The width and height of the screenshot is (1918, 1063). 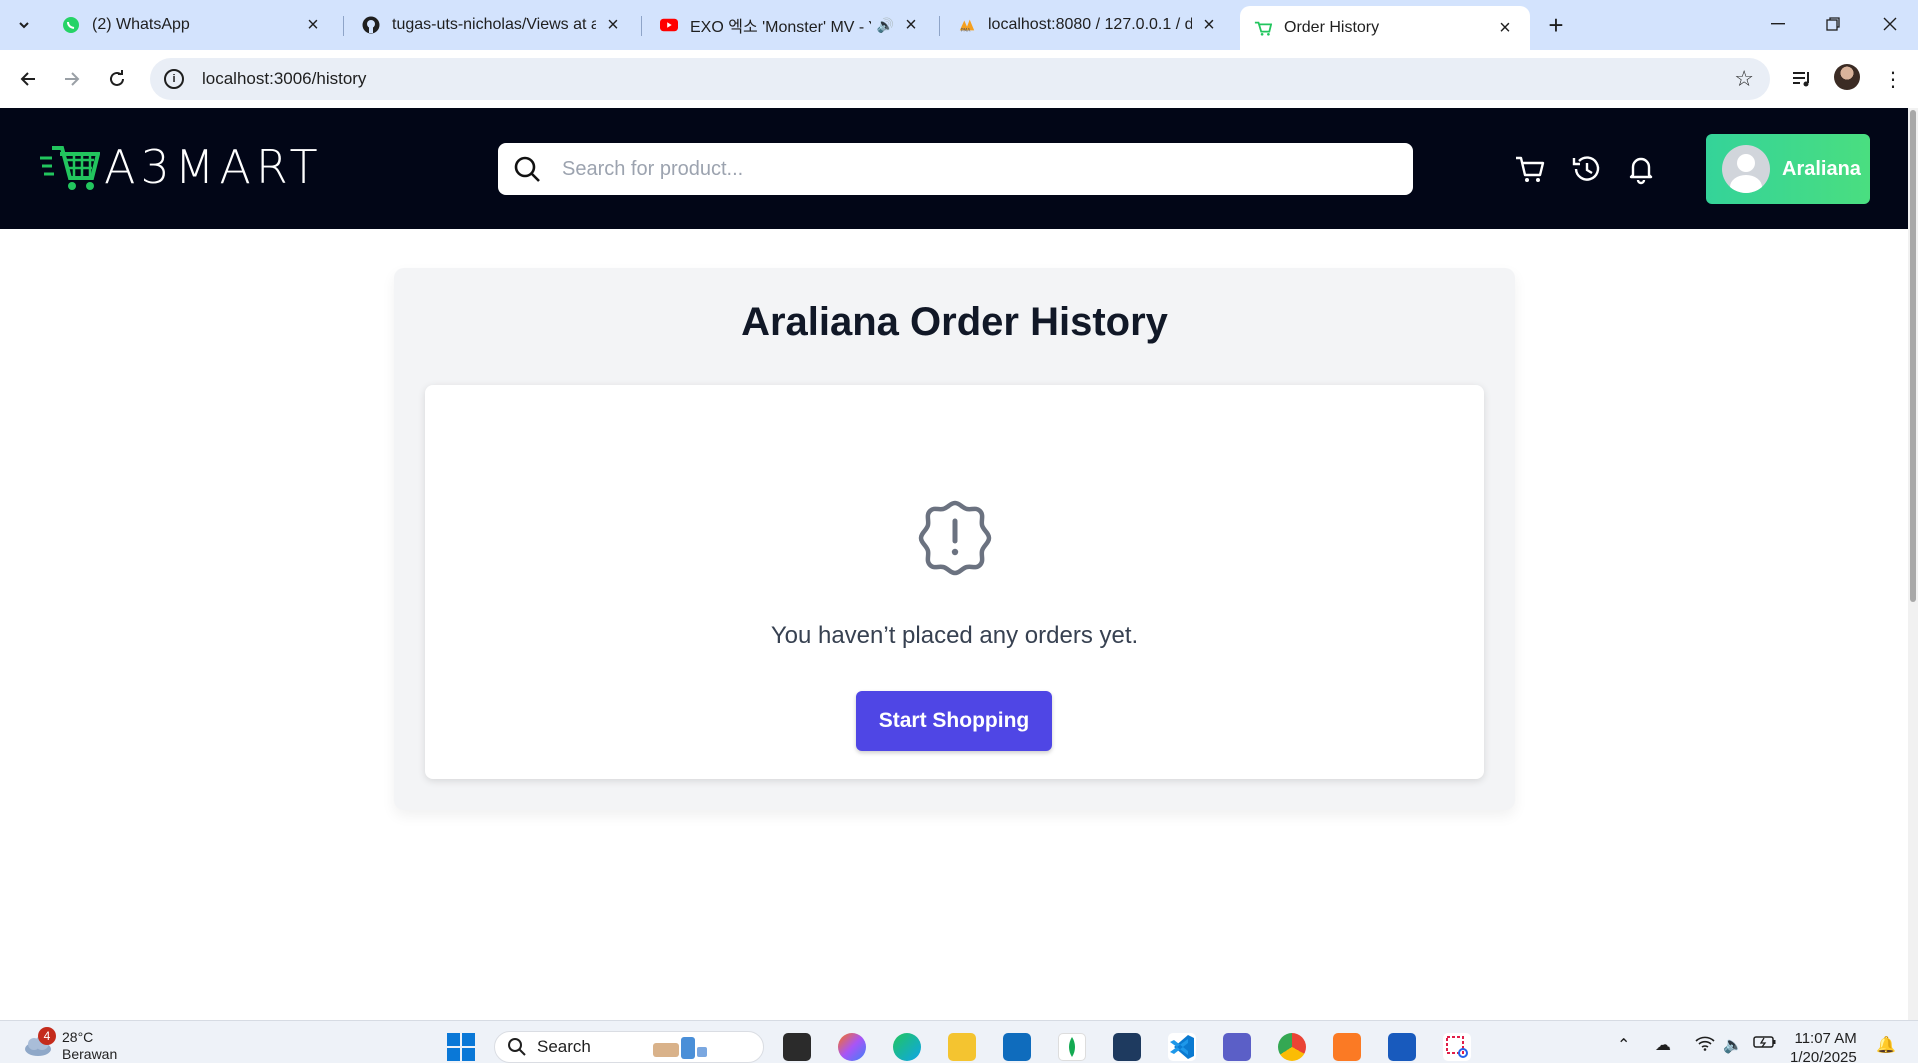 I want to click on alert-badge-icon, so click(x=955, y=538).